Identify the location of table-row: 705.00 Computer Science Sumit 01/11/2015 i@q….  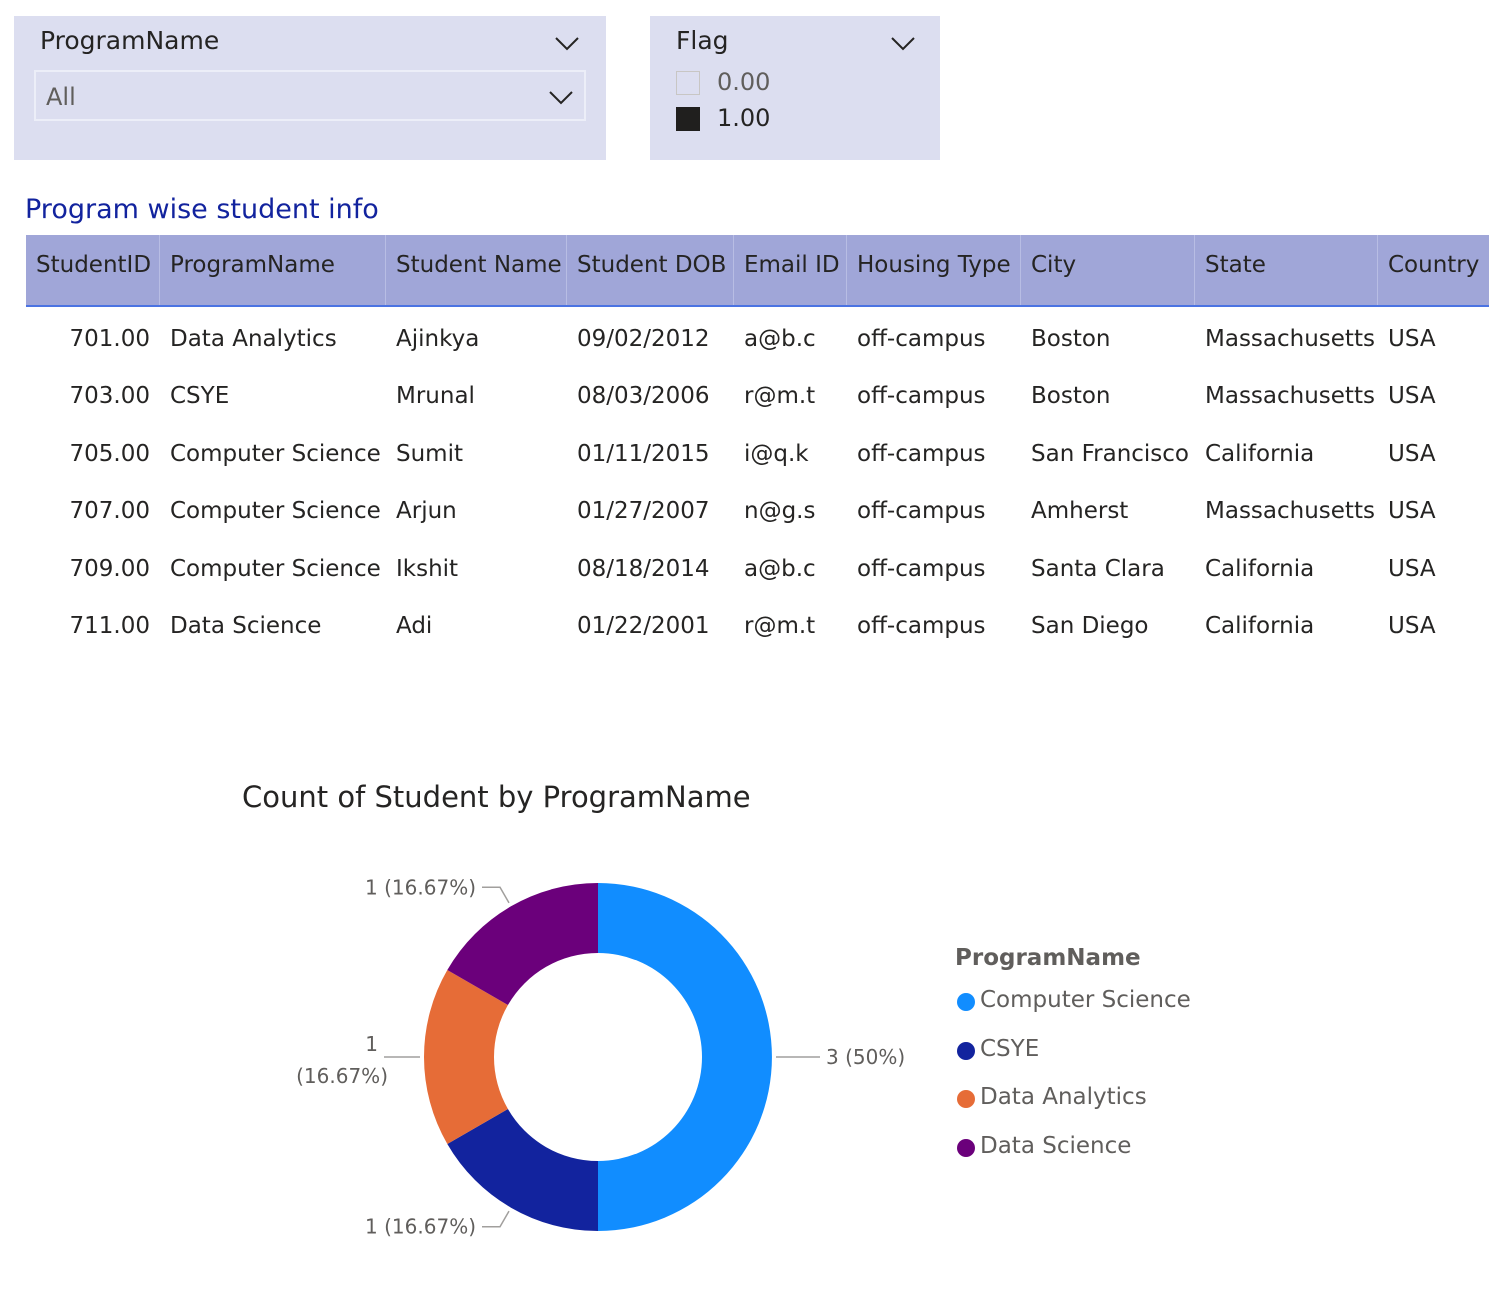
(757, 452).